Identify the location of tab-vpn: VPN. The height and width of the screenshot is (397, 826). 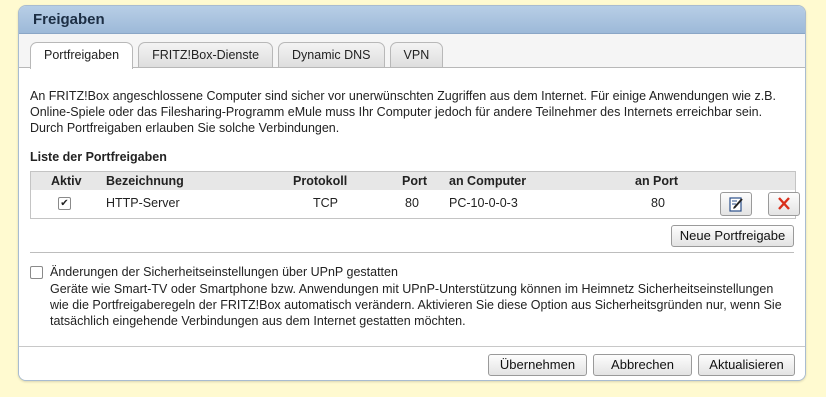
(416, 54).